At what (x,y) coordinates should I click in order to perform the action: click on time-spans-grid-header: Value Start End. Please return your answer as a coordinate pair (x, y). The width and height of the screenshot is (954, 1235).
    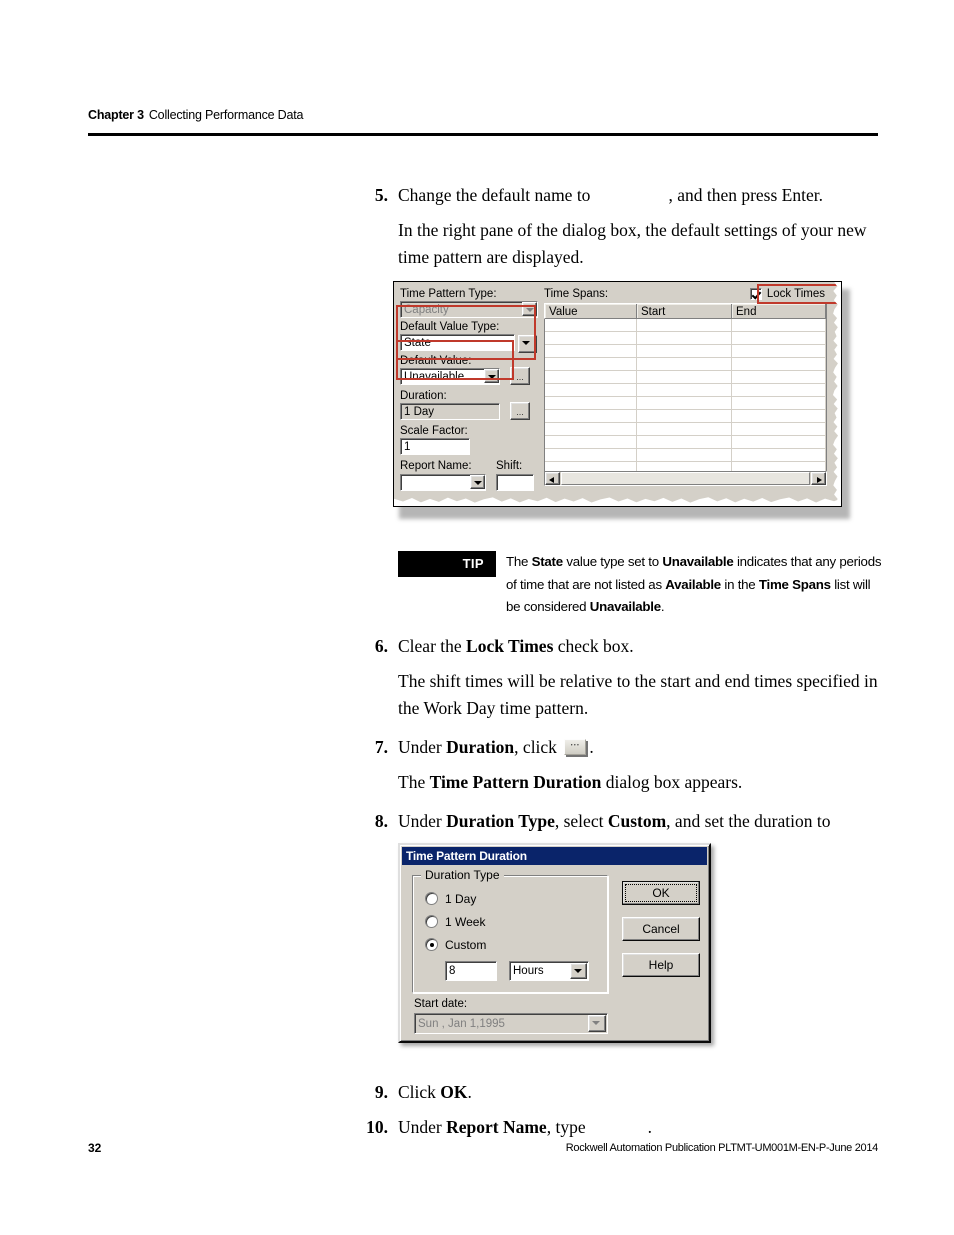
    Looking at the image, I should click on (685, 311).